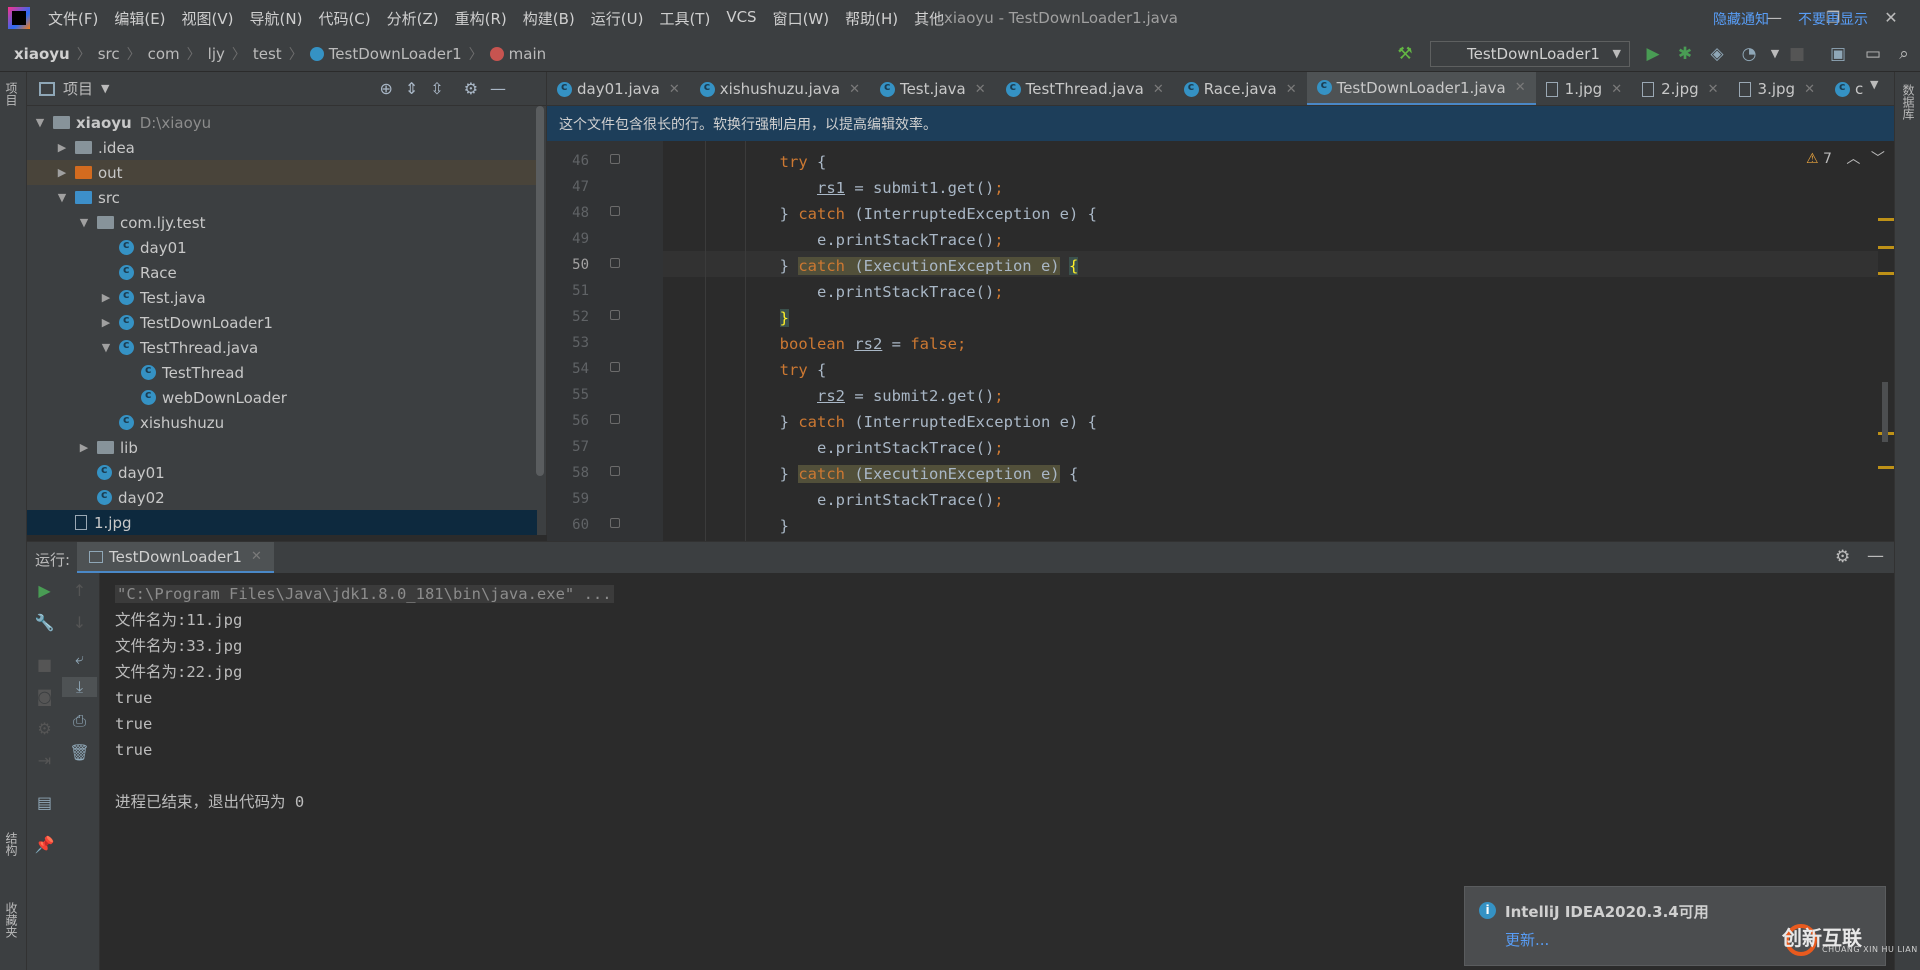  Describe the element at coordinates (282, 197) in the screenshot. I see `tree-item: ▼ src` at that location.